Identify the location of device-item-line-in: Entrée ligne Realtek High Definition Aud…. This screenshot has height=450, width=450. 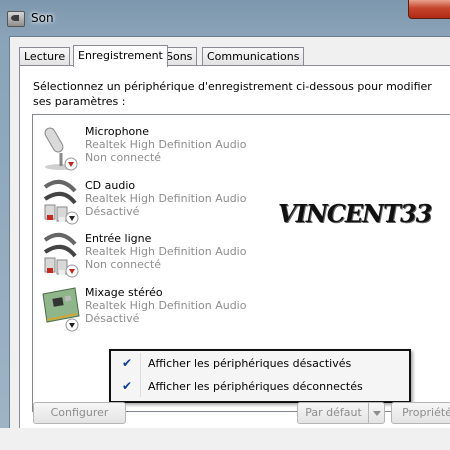
(241, 252).